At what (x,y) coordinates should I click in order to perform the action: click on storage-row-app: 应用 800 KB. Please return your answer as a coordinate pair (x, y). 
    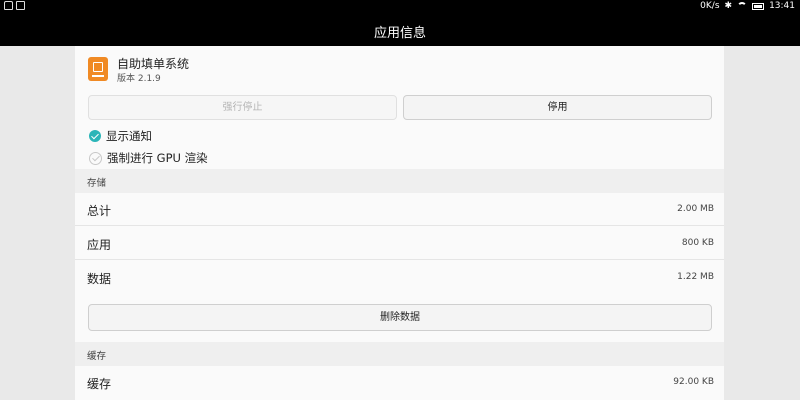
    Looking at the image, I should click on (399, 243).